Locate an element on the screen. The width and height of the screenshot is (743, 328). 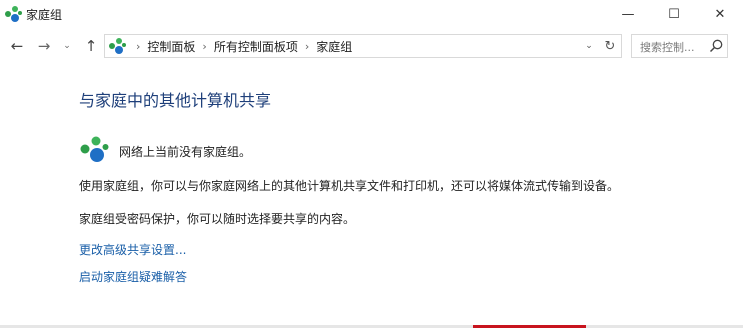
arrow-up-icon: ↑ is located at coordinates (91, 46).